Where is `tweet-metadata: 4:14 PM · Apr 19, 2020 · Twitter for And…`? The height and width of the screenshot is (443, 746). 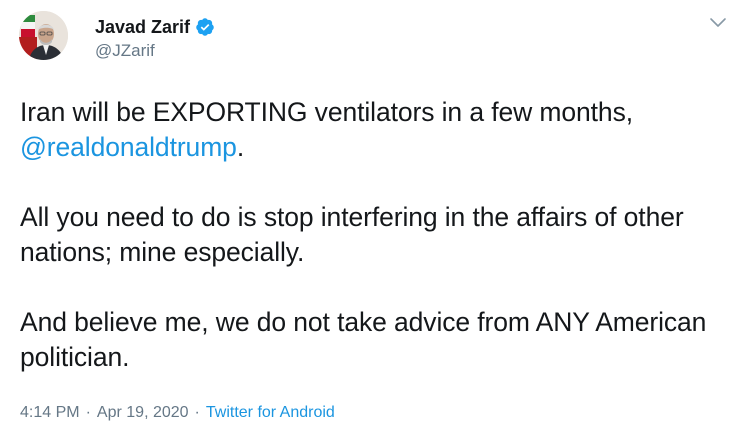 tweet-metadata: 4:14 PM · Apr 19, 2020 · Twitter for And… is located at coordinates (177, 413).